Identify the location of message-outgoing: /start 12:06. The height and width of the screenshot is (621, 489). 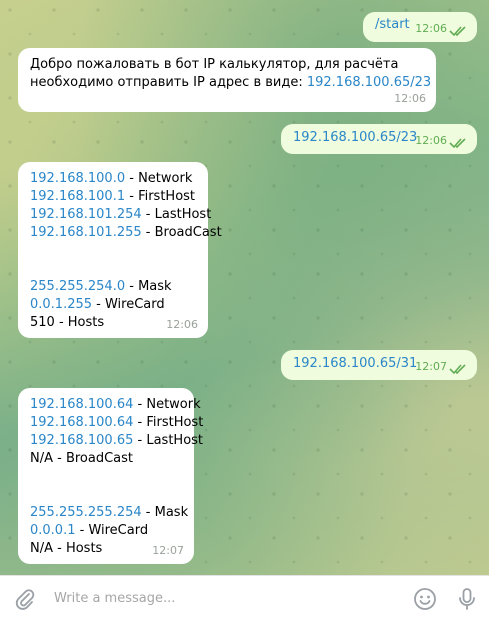
(420, 27).